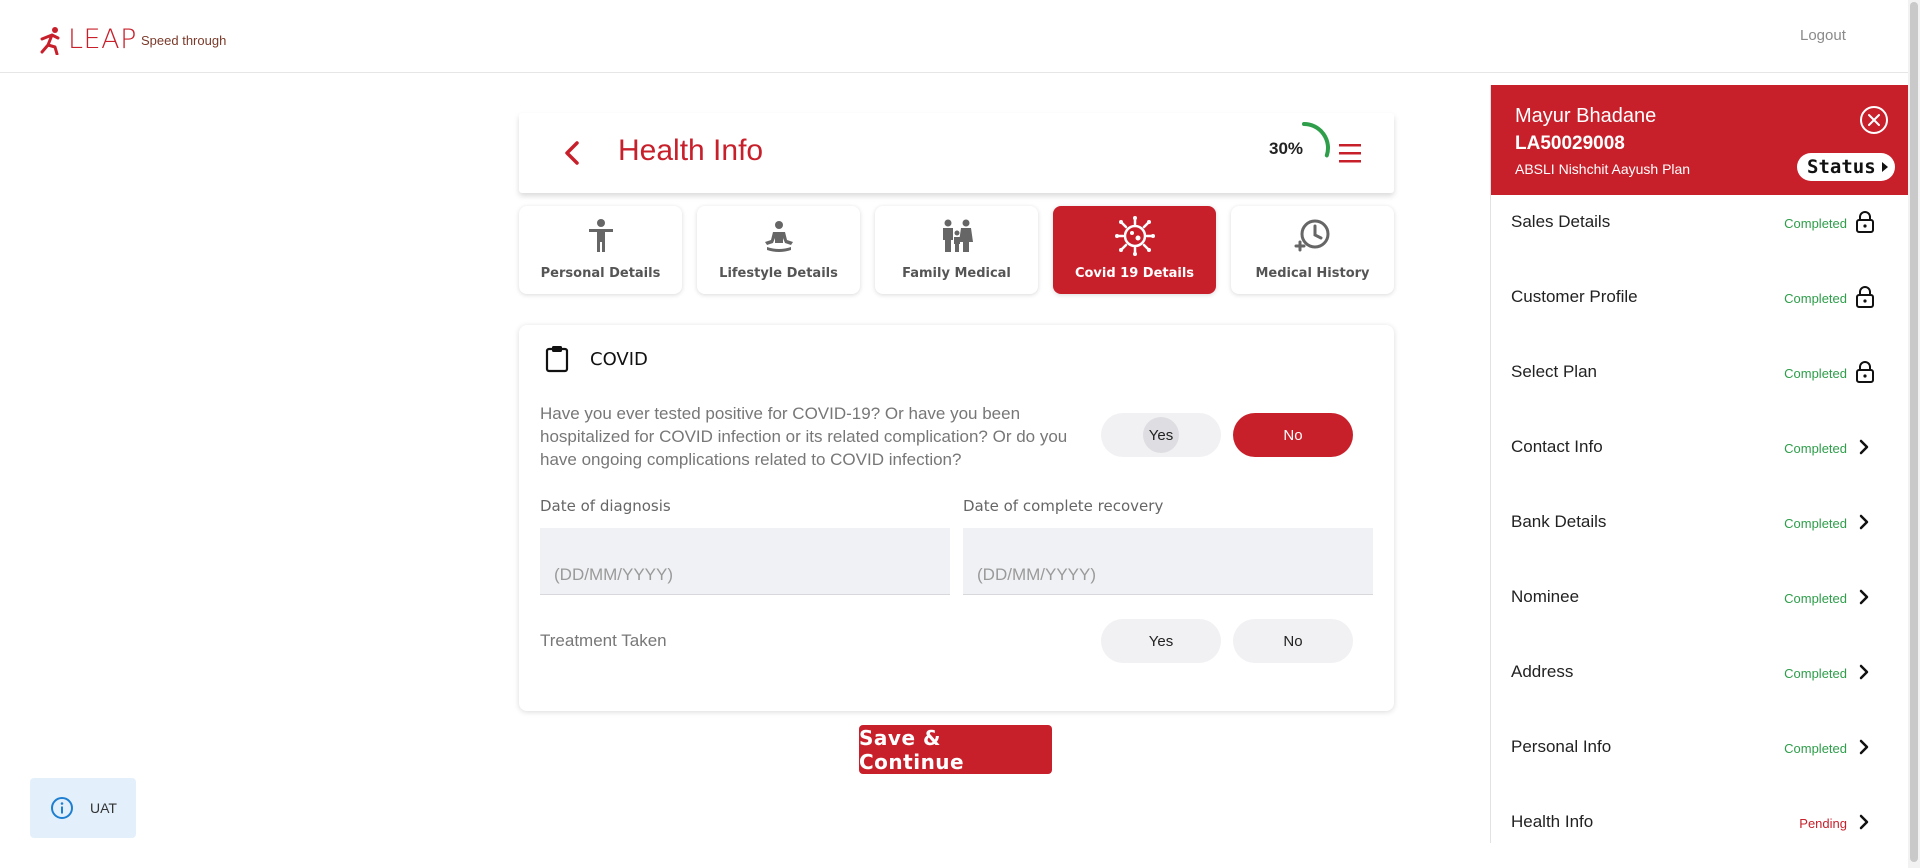  I want to click on status-button: Status, so click(1846, 167).